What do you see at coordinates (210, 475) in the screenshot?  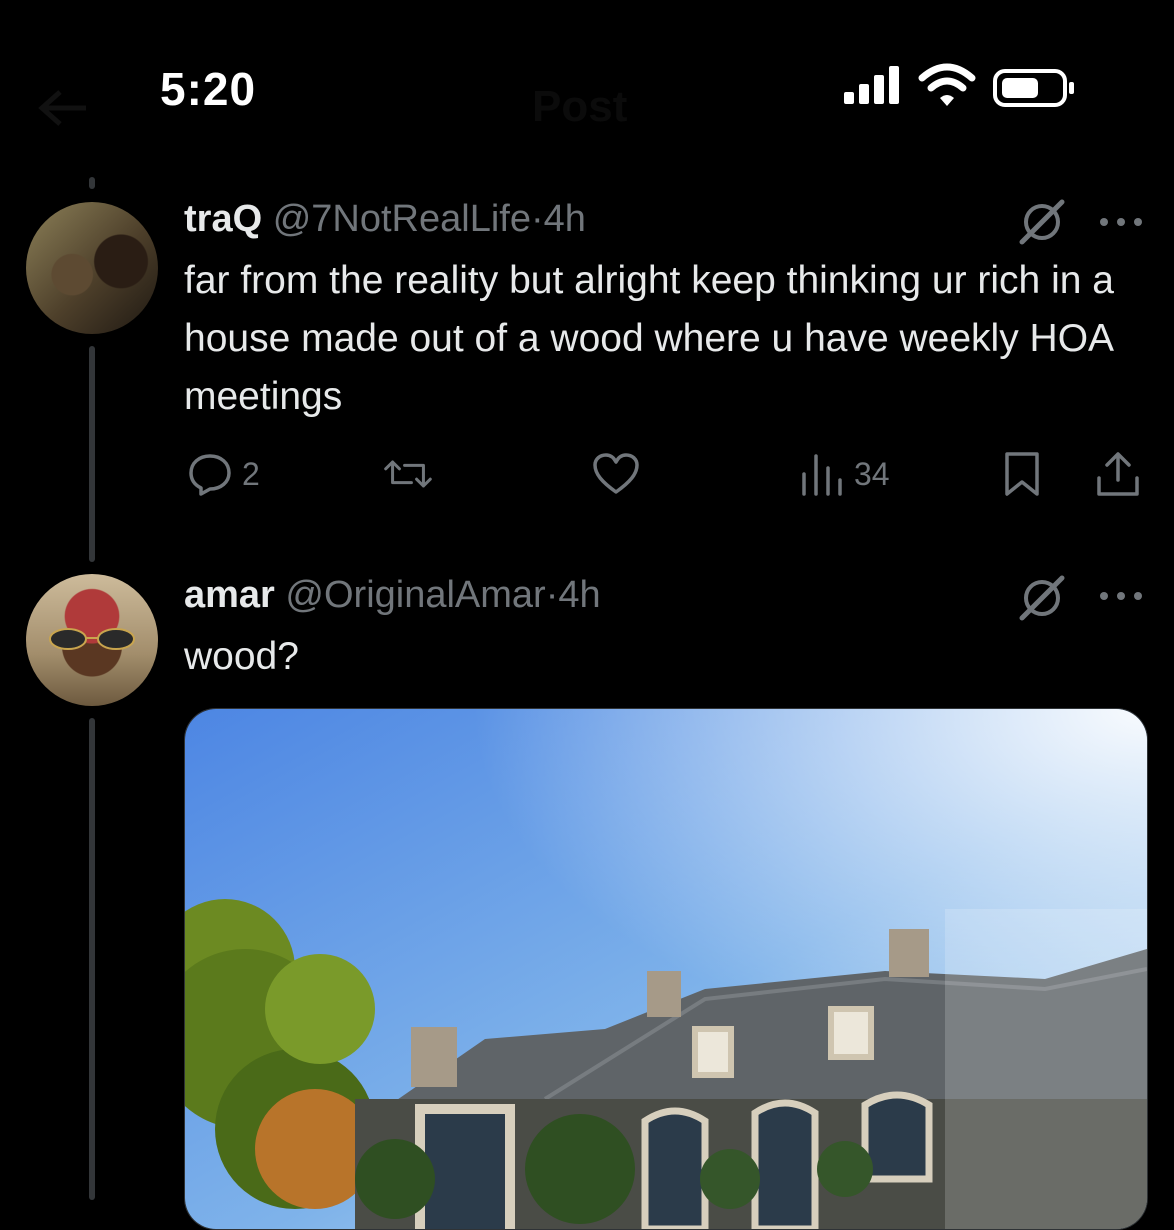 I see `reply-icon` at bounding box center [210, 475].